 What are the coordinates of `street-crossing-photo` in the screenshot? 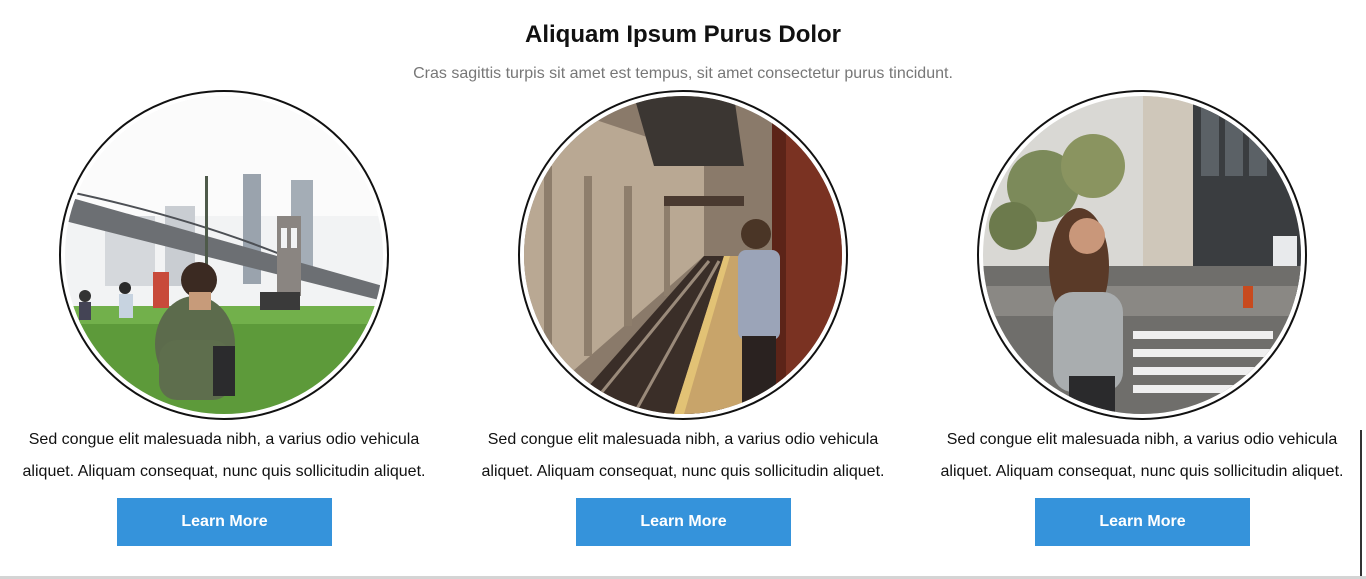 It's located at (1142, 255).